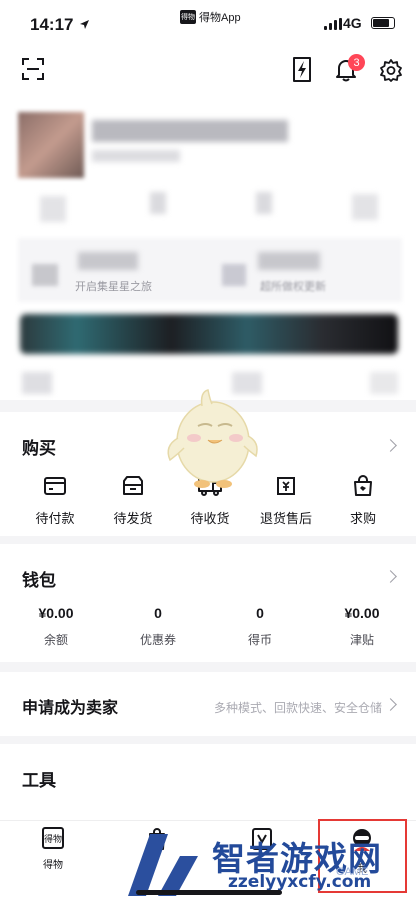  What do you see at coordinates (383, 23) in the screenshot?
I see `battery-icon` at bounding box center [383, 23].